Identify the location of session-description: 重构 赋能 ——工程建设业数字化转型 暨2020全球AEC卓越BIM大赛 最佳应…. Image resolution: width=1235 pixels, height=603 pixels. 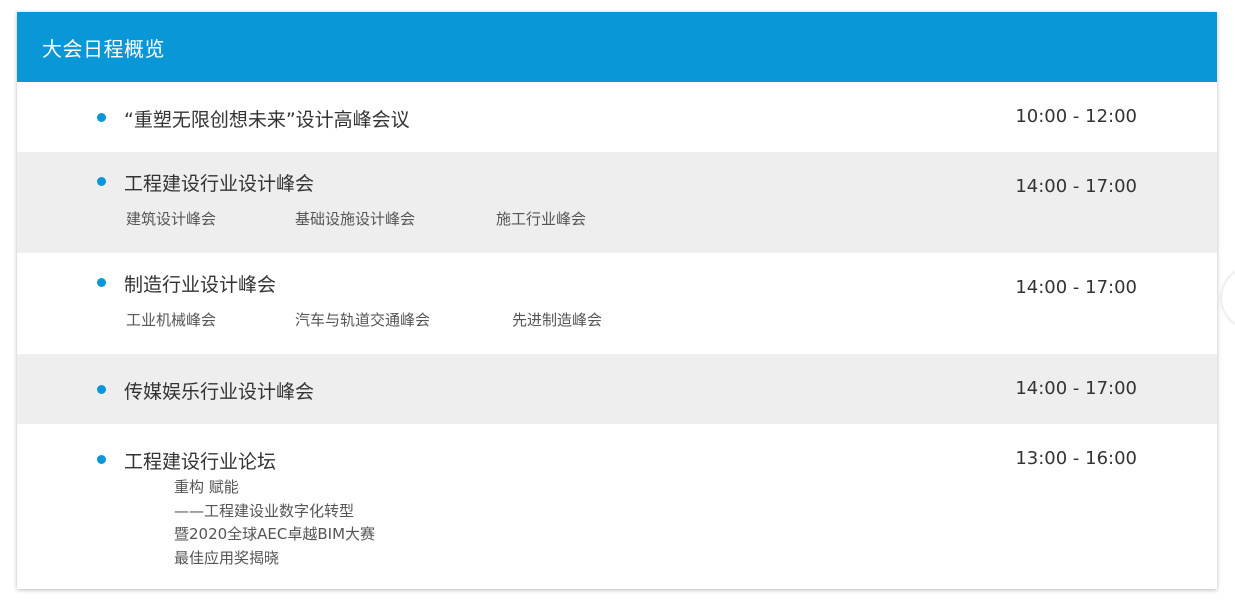
(274, 523).